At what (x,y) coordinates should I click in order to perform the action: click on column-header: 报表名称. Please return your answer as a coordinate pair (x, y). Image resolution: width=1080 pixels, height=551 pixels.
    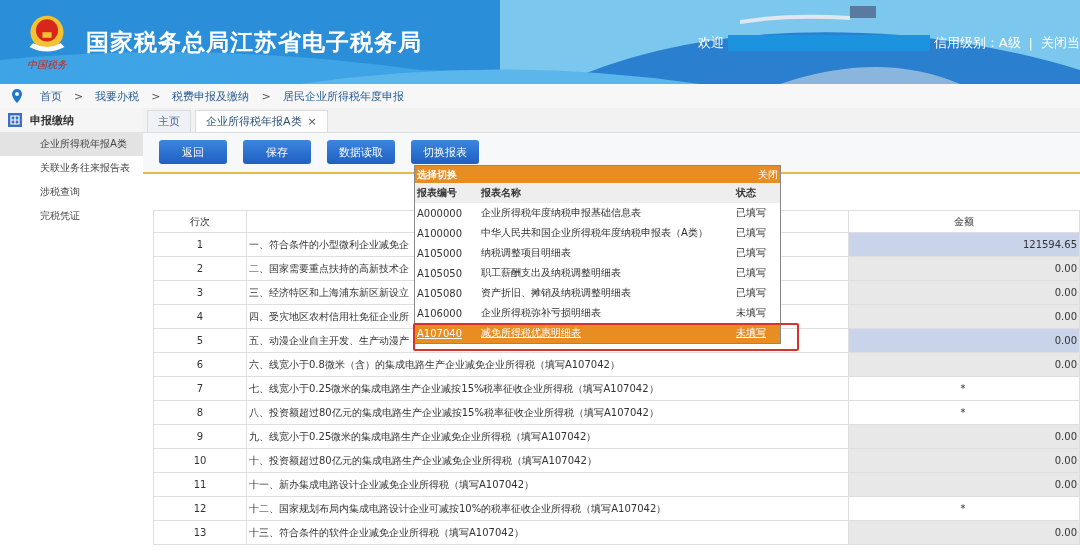
    Looking at the image, I should click on (501, 193).